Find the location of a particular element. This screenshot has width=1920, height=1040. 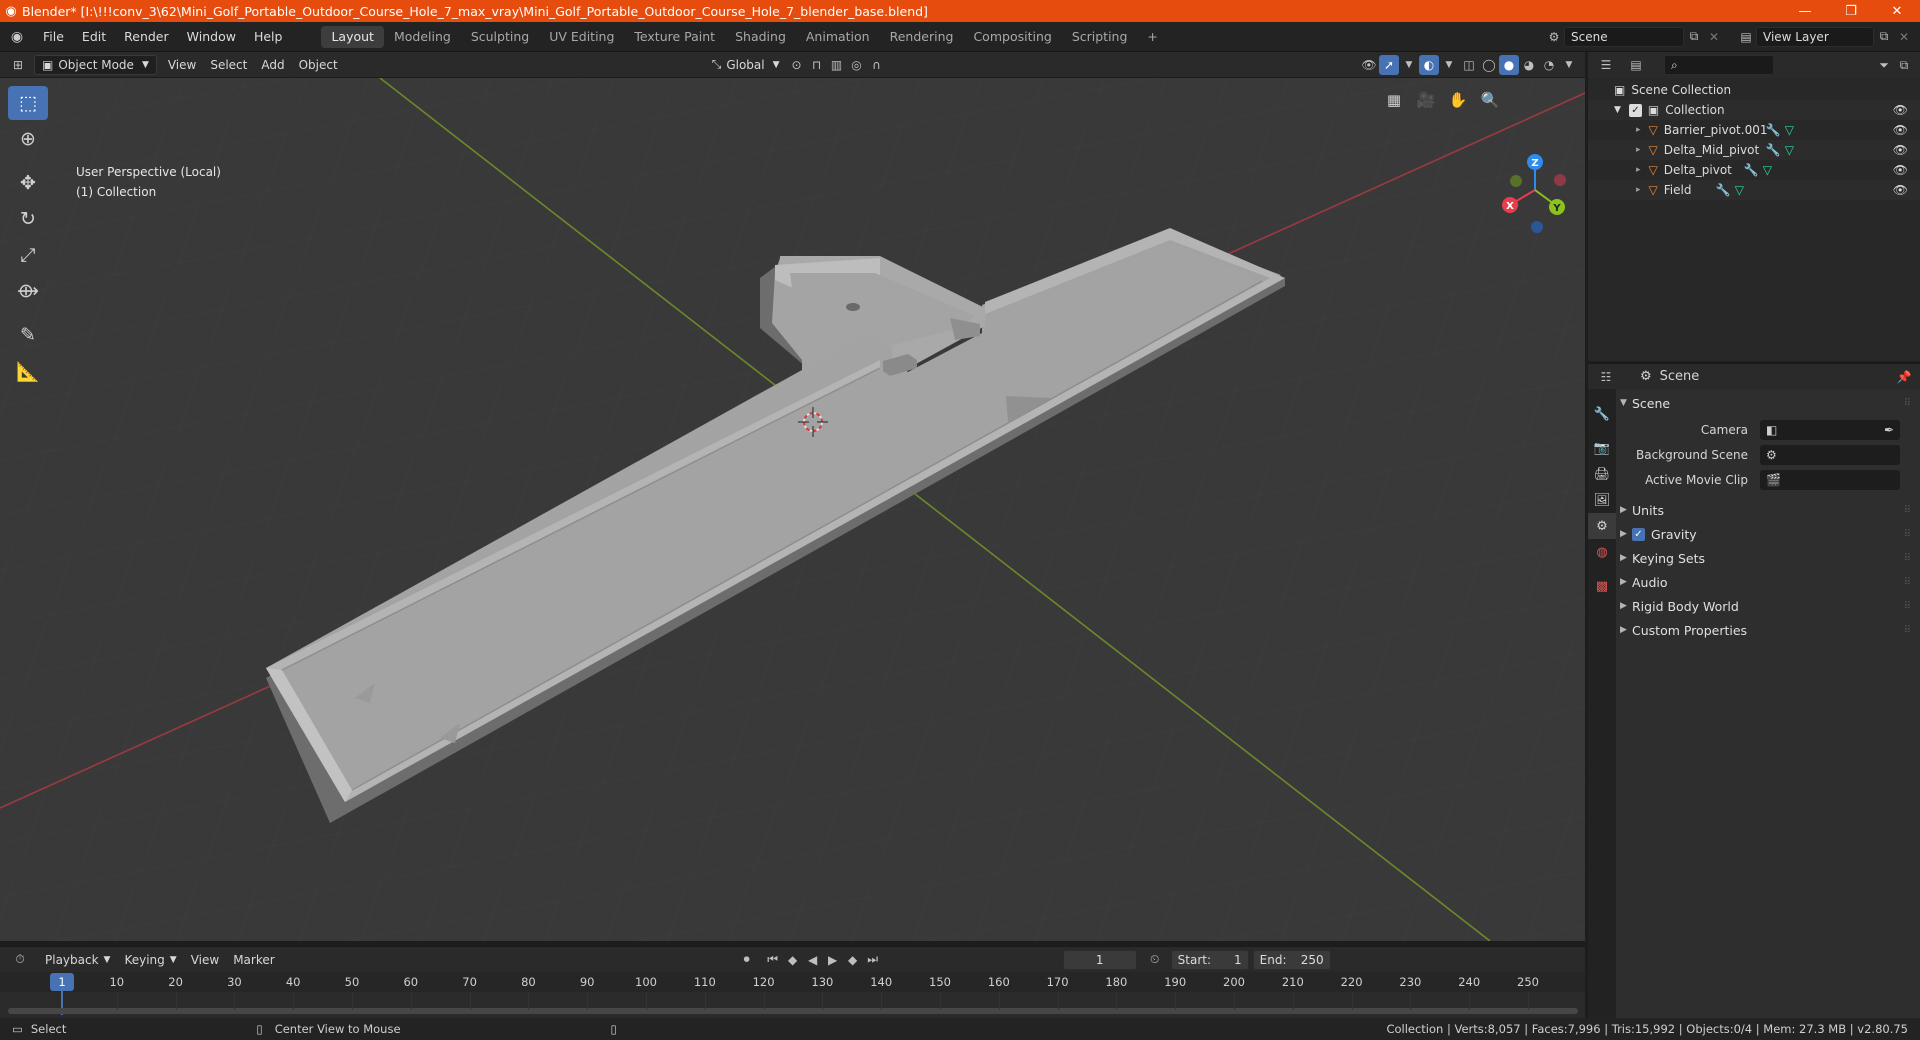

timeline-menu-marker: Marker is located at coordinates (253, 960).